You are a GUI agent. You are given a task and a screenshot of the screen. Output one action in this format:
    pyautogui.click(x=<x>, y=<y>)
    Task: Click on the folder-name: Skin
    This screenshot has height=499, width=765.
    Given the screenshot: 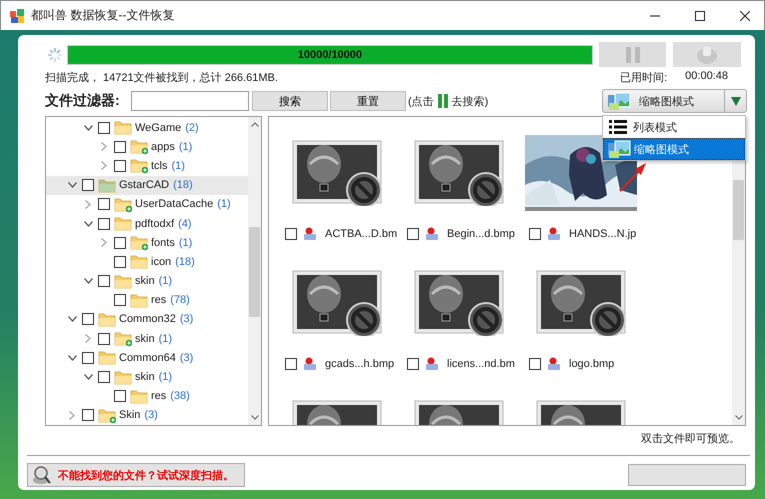 What is the action you would take?
    pyautogui.click(x=129, y=415)
    